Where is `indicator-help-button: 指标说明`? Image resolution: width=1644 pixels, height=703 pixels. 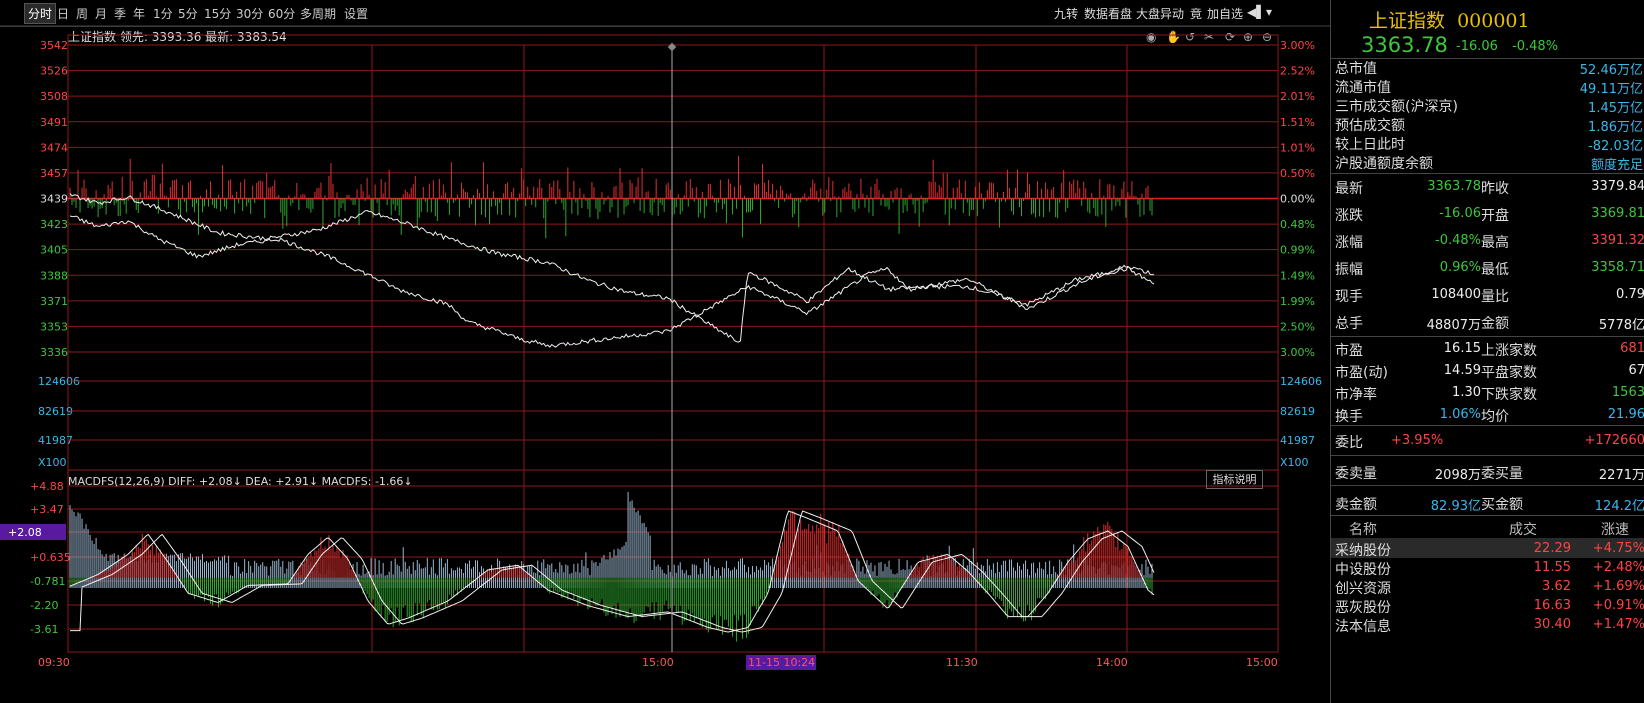
indicator-help-button: 指标说明 is located at coordinates (1234, 479).